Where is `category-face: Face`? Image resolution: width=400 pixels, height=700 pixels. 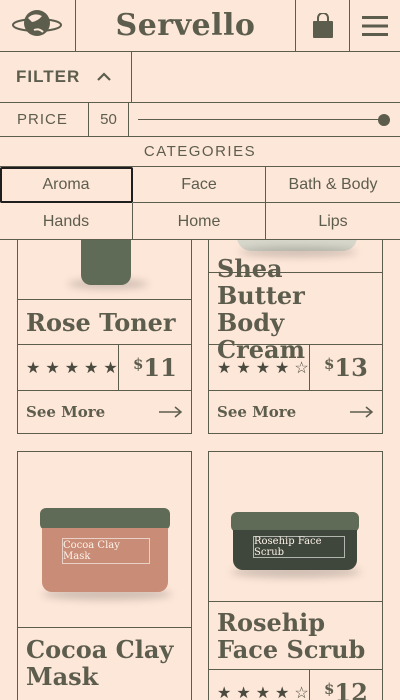
category-face: Face is located at coordinates (199, 185).